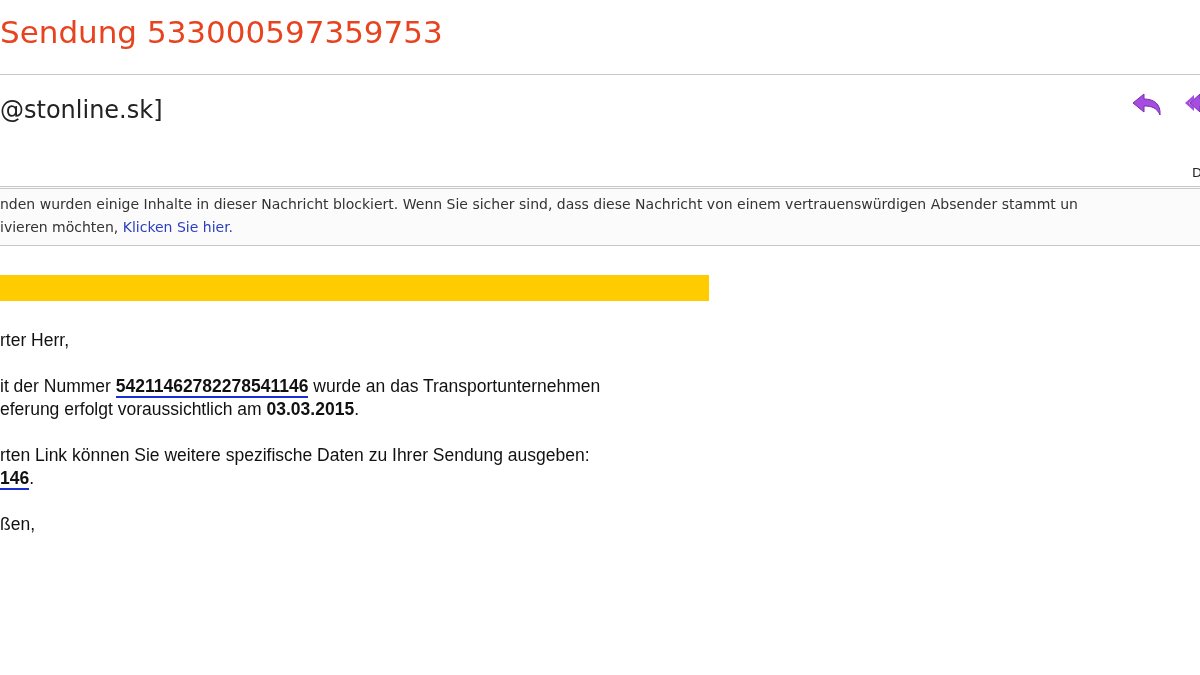  What do you see at coordinates (539, 204) in the screenshot?
I see `notice-text: nden wurden einige Inhalte in dieser Nachricht blockiert. Wenn Sie sicher sind, dass diese Nachricht von einem vertrauenswürdigen Absender stammt un` at bounding box center [539, 204].